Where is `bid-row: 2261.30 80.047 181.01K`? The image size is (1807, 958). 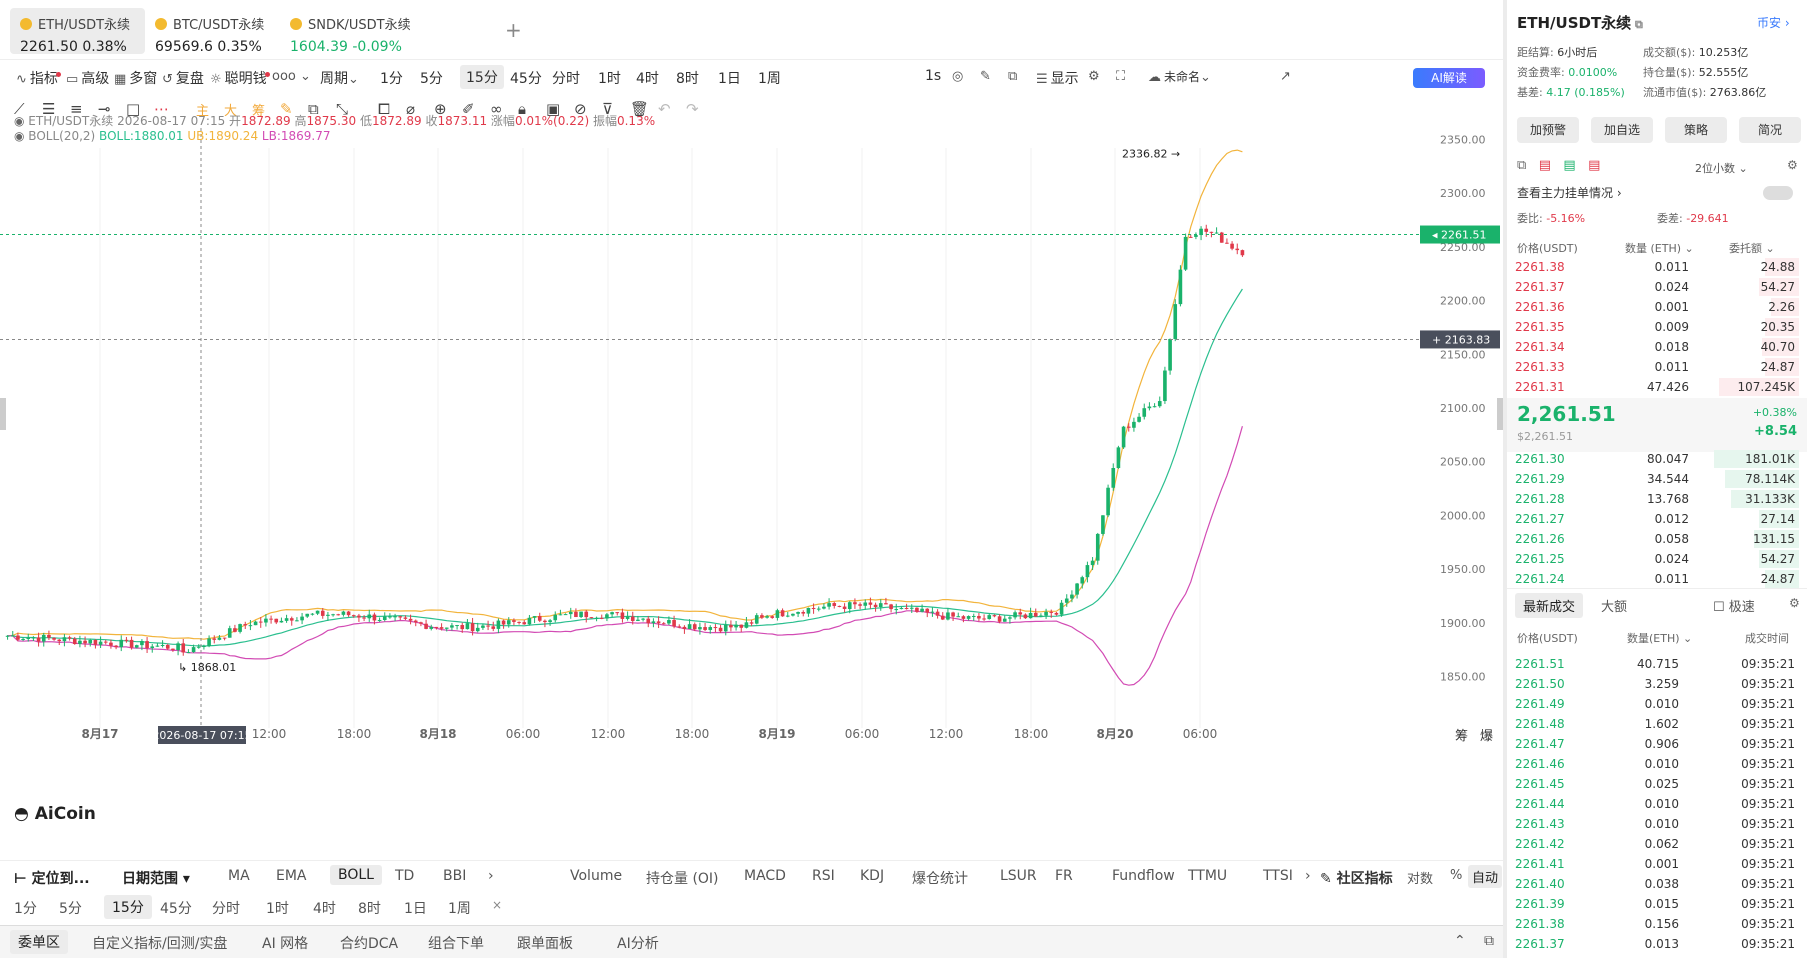 bid-row: 2261.30 80.047 181.01K is located at coordinates (1657, 459).